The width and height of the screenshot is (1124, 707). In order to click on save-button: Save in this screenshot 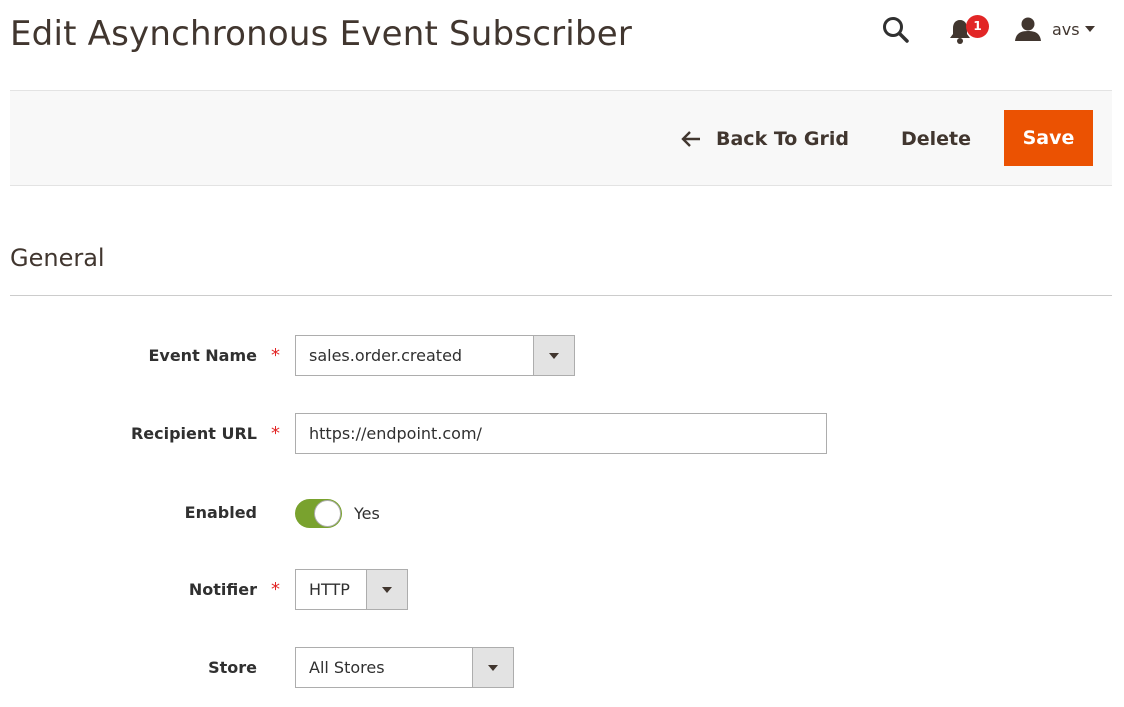, I will do `click(1048, 138)`.